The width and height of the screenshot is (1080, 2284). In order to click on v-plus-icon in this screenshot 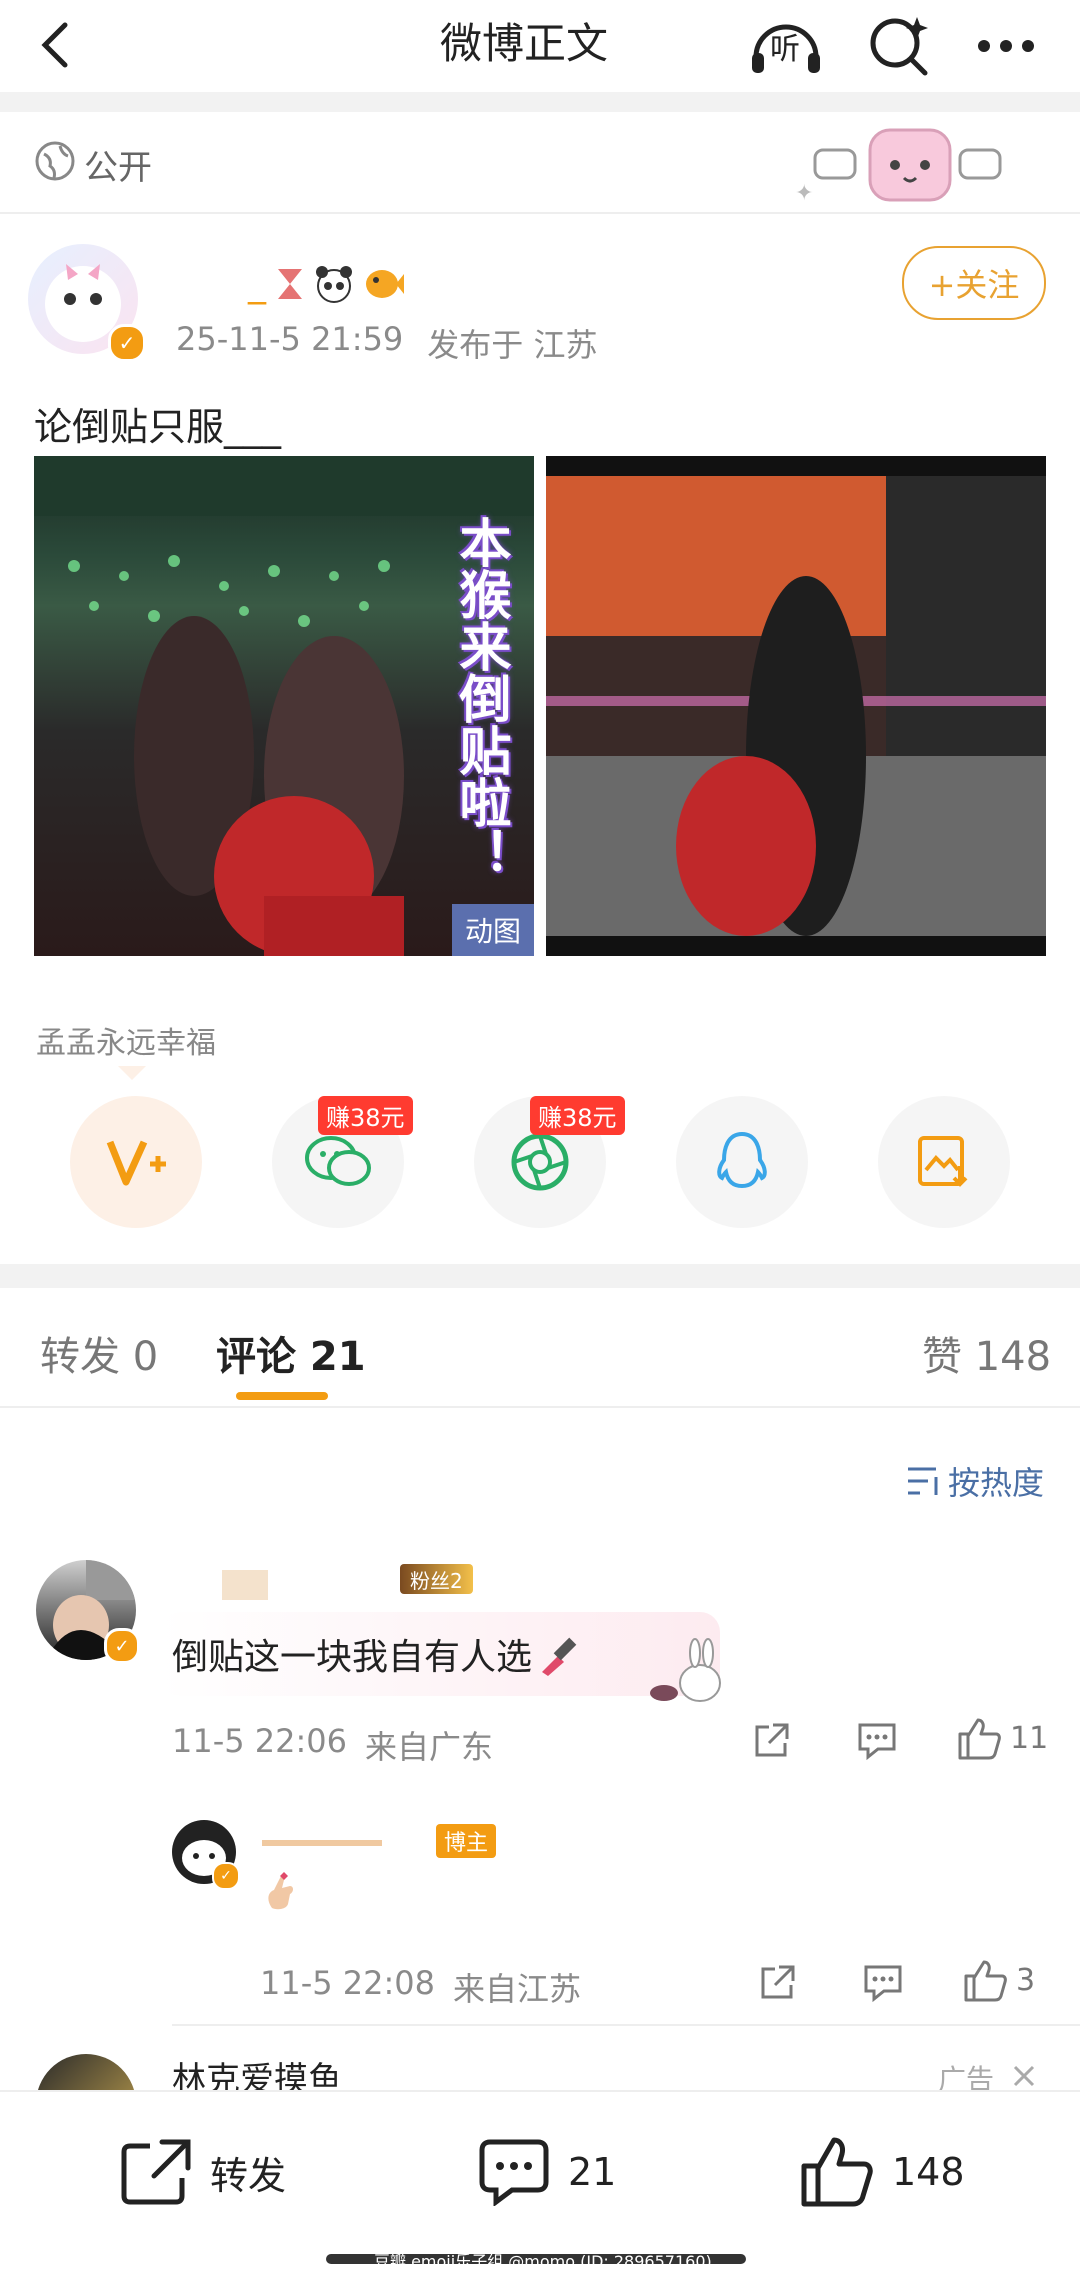, I will do `click(136, 1163)`.